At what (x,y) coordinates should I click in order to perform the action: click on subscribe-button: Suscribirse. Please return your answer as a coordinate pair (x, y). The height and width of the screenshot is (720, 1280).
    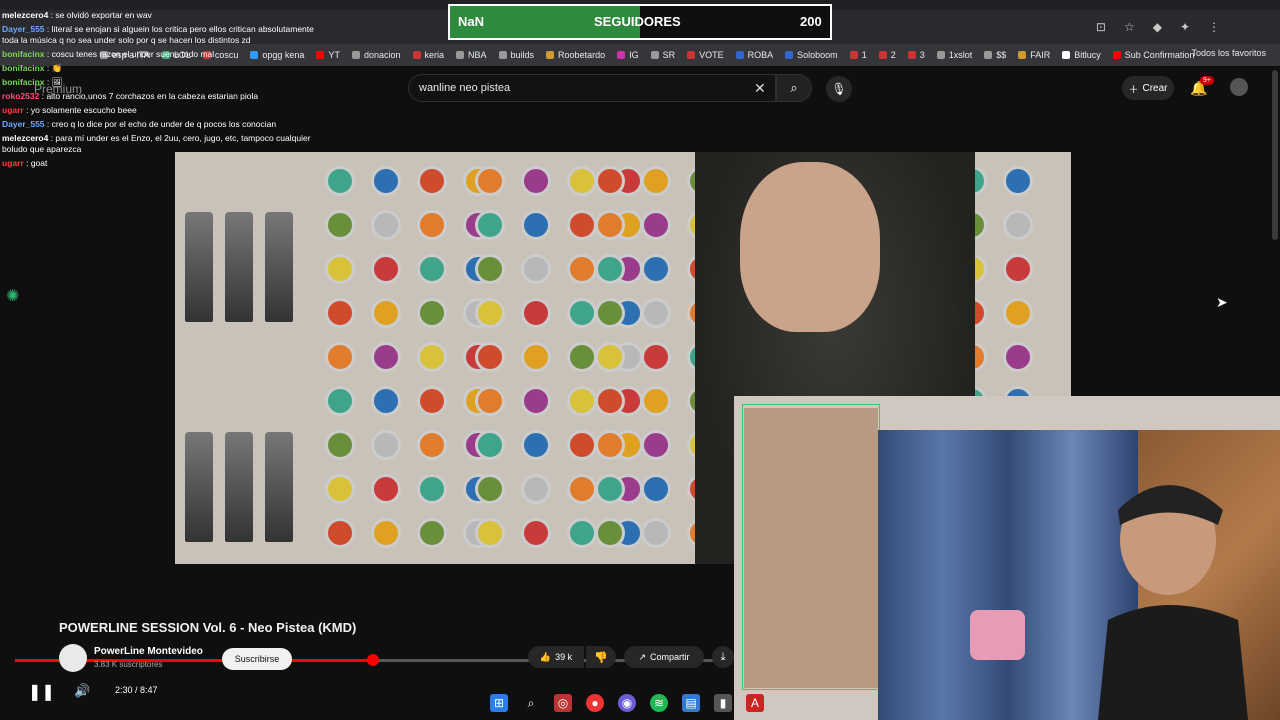
    Looking at the image, I should click on (257, 659).